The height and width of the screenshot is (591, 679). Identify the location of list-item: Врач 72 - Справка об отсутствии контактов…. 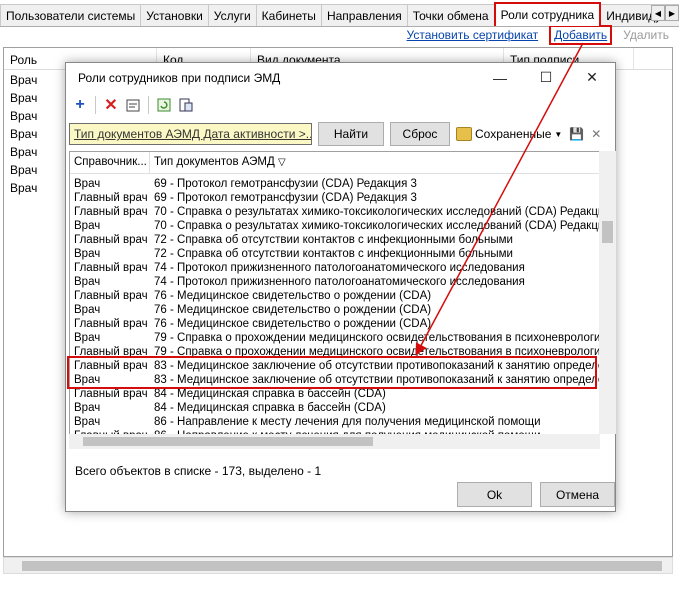
(334, 254).